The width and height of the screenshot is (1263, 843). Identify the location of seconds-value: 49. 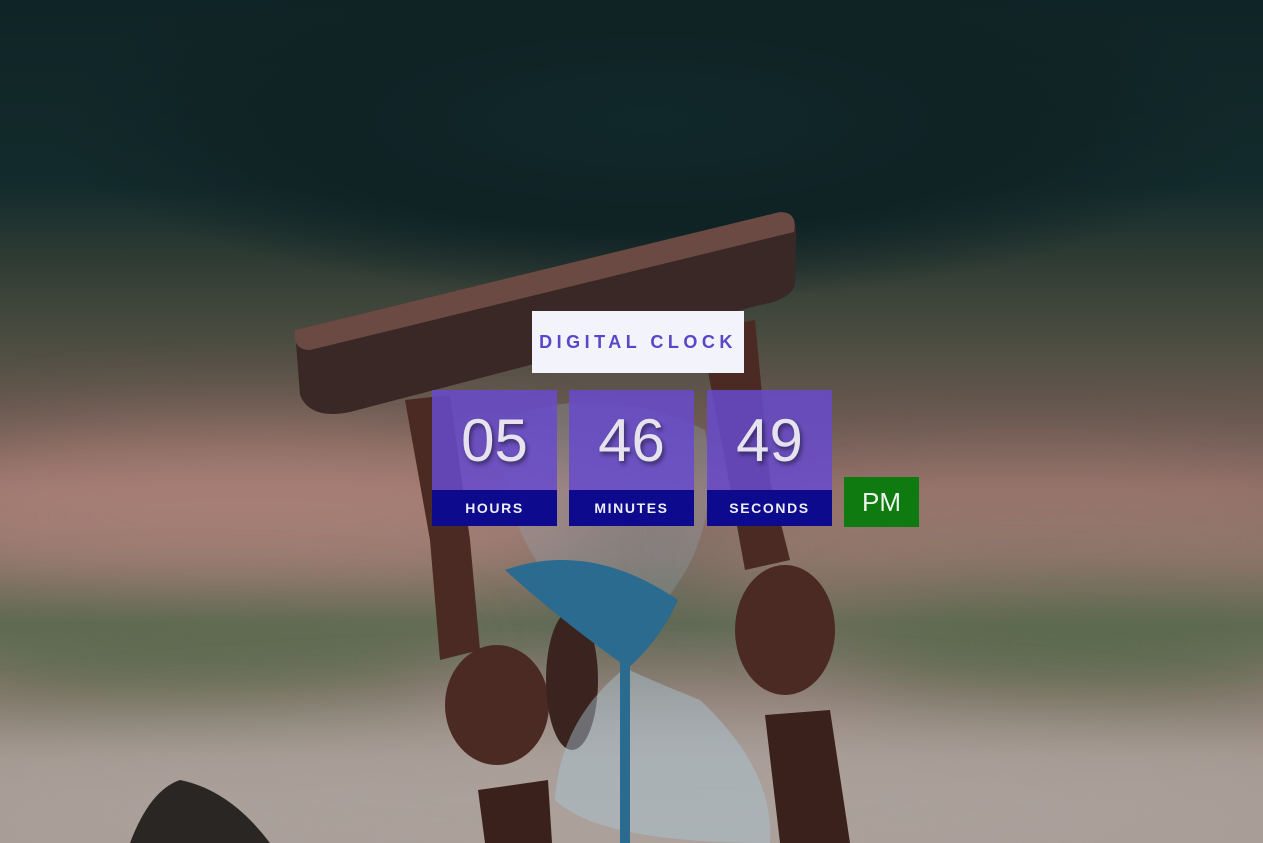
(769, 440).